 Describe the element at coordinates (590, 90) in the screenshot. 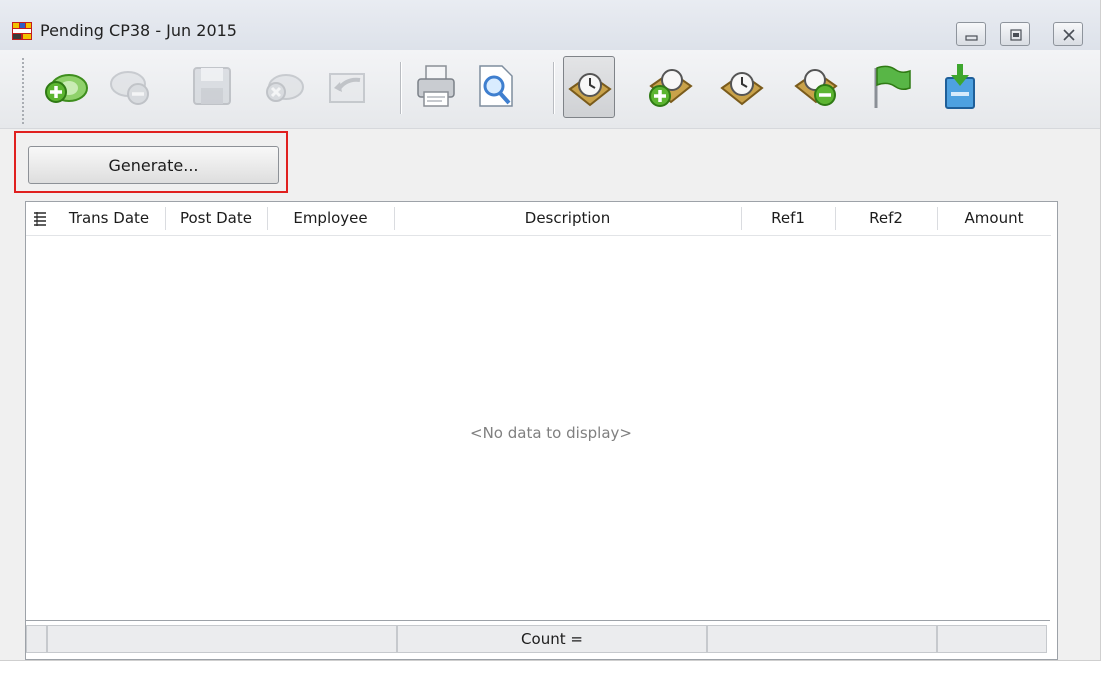

I see `pending-clock-icon` at that location.